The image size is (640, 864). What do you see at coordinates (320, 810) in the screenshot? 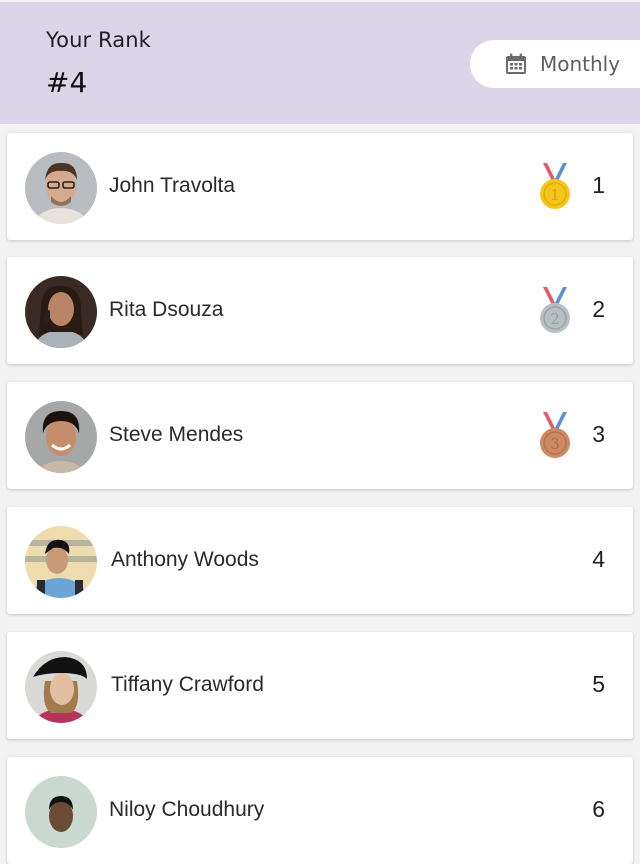
I see `leaderboard-row: Niloy Choudhury 6` at bounding box center [320, 810].